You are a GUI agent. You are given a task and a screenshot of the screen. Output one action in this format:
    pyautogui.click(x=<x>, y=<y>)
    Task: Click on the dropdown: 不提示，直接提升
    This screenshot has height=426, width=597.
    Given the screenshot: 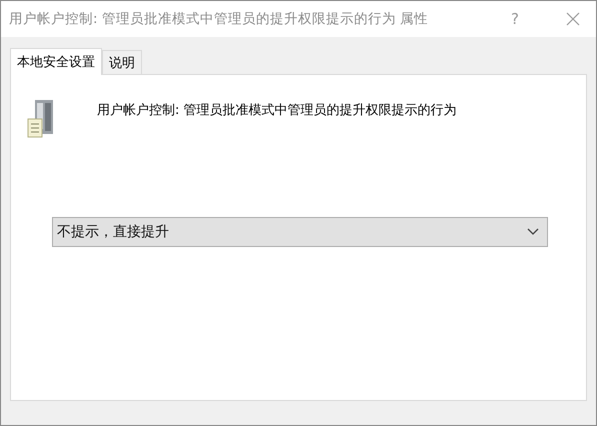 What is the action you would take?
    pyautogui.click(x=300, y=232)
    